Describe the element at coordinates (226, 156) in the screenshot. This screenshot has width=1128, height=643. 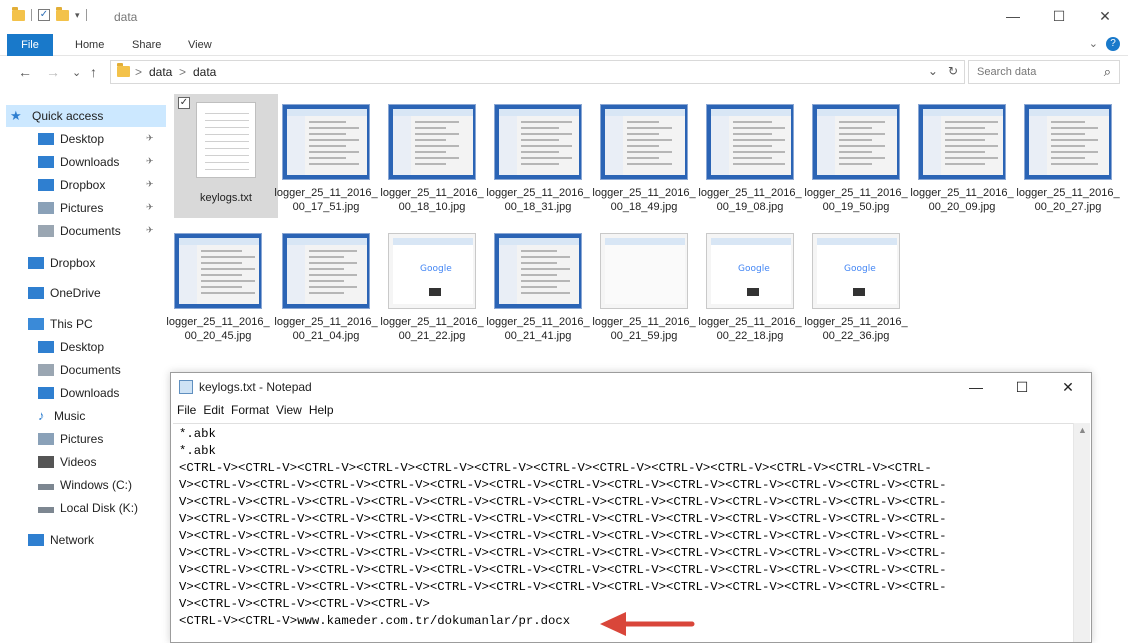
I see `file-tile: ✓ keylogs.txt` at that location.